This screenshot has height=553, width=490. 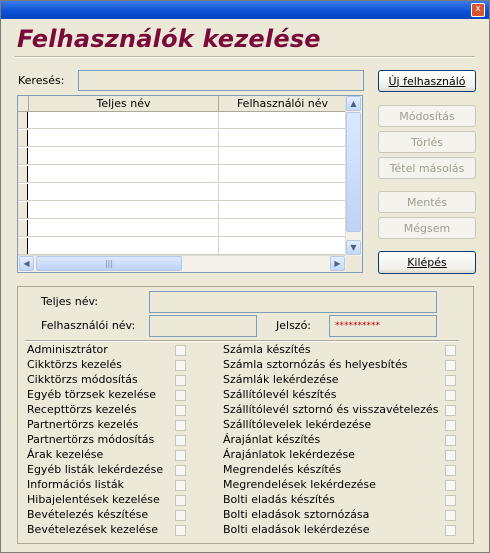 What do you see at coordinates (427, 228) in the screenshot?
I see `cancel-button: Mégsem` at bounding box center [427, 228].